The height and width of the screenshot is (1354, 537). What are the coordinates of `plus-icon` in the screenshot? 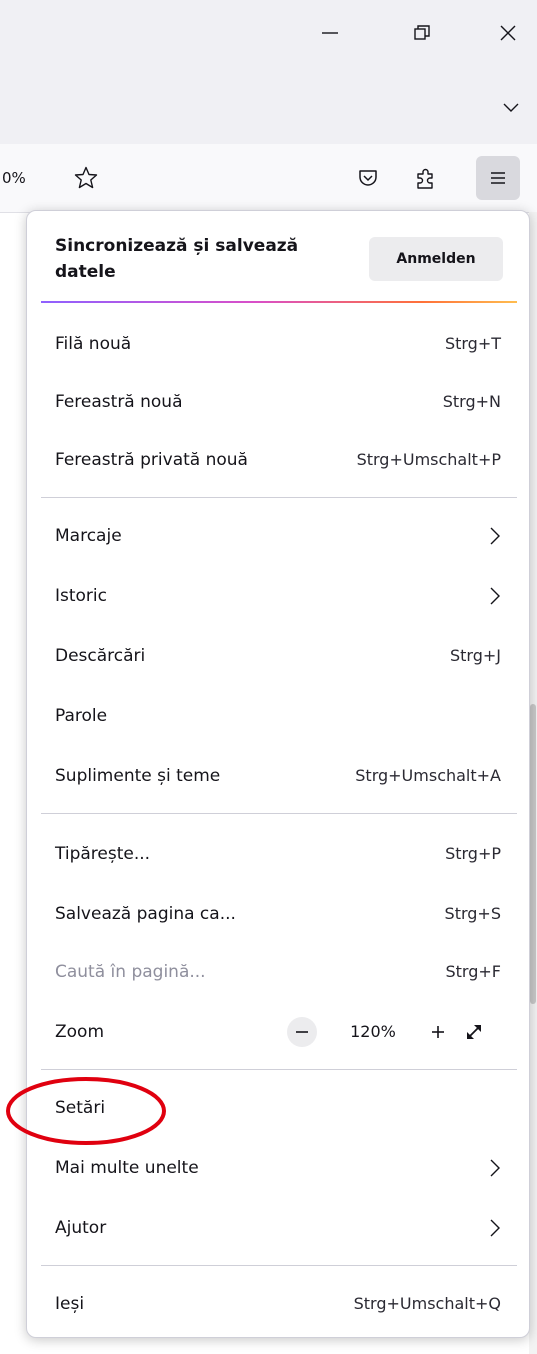 It's located at (438, 1032).